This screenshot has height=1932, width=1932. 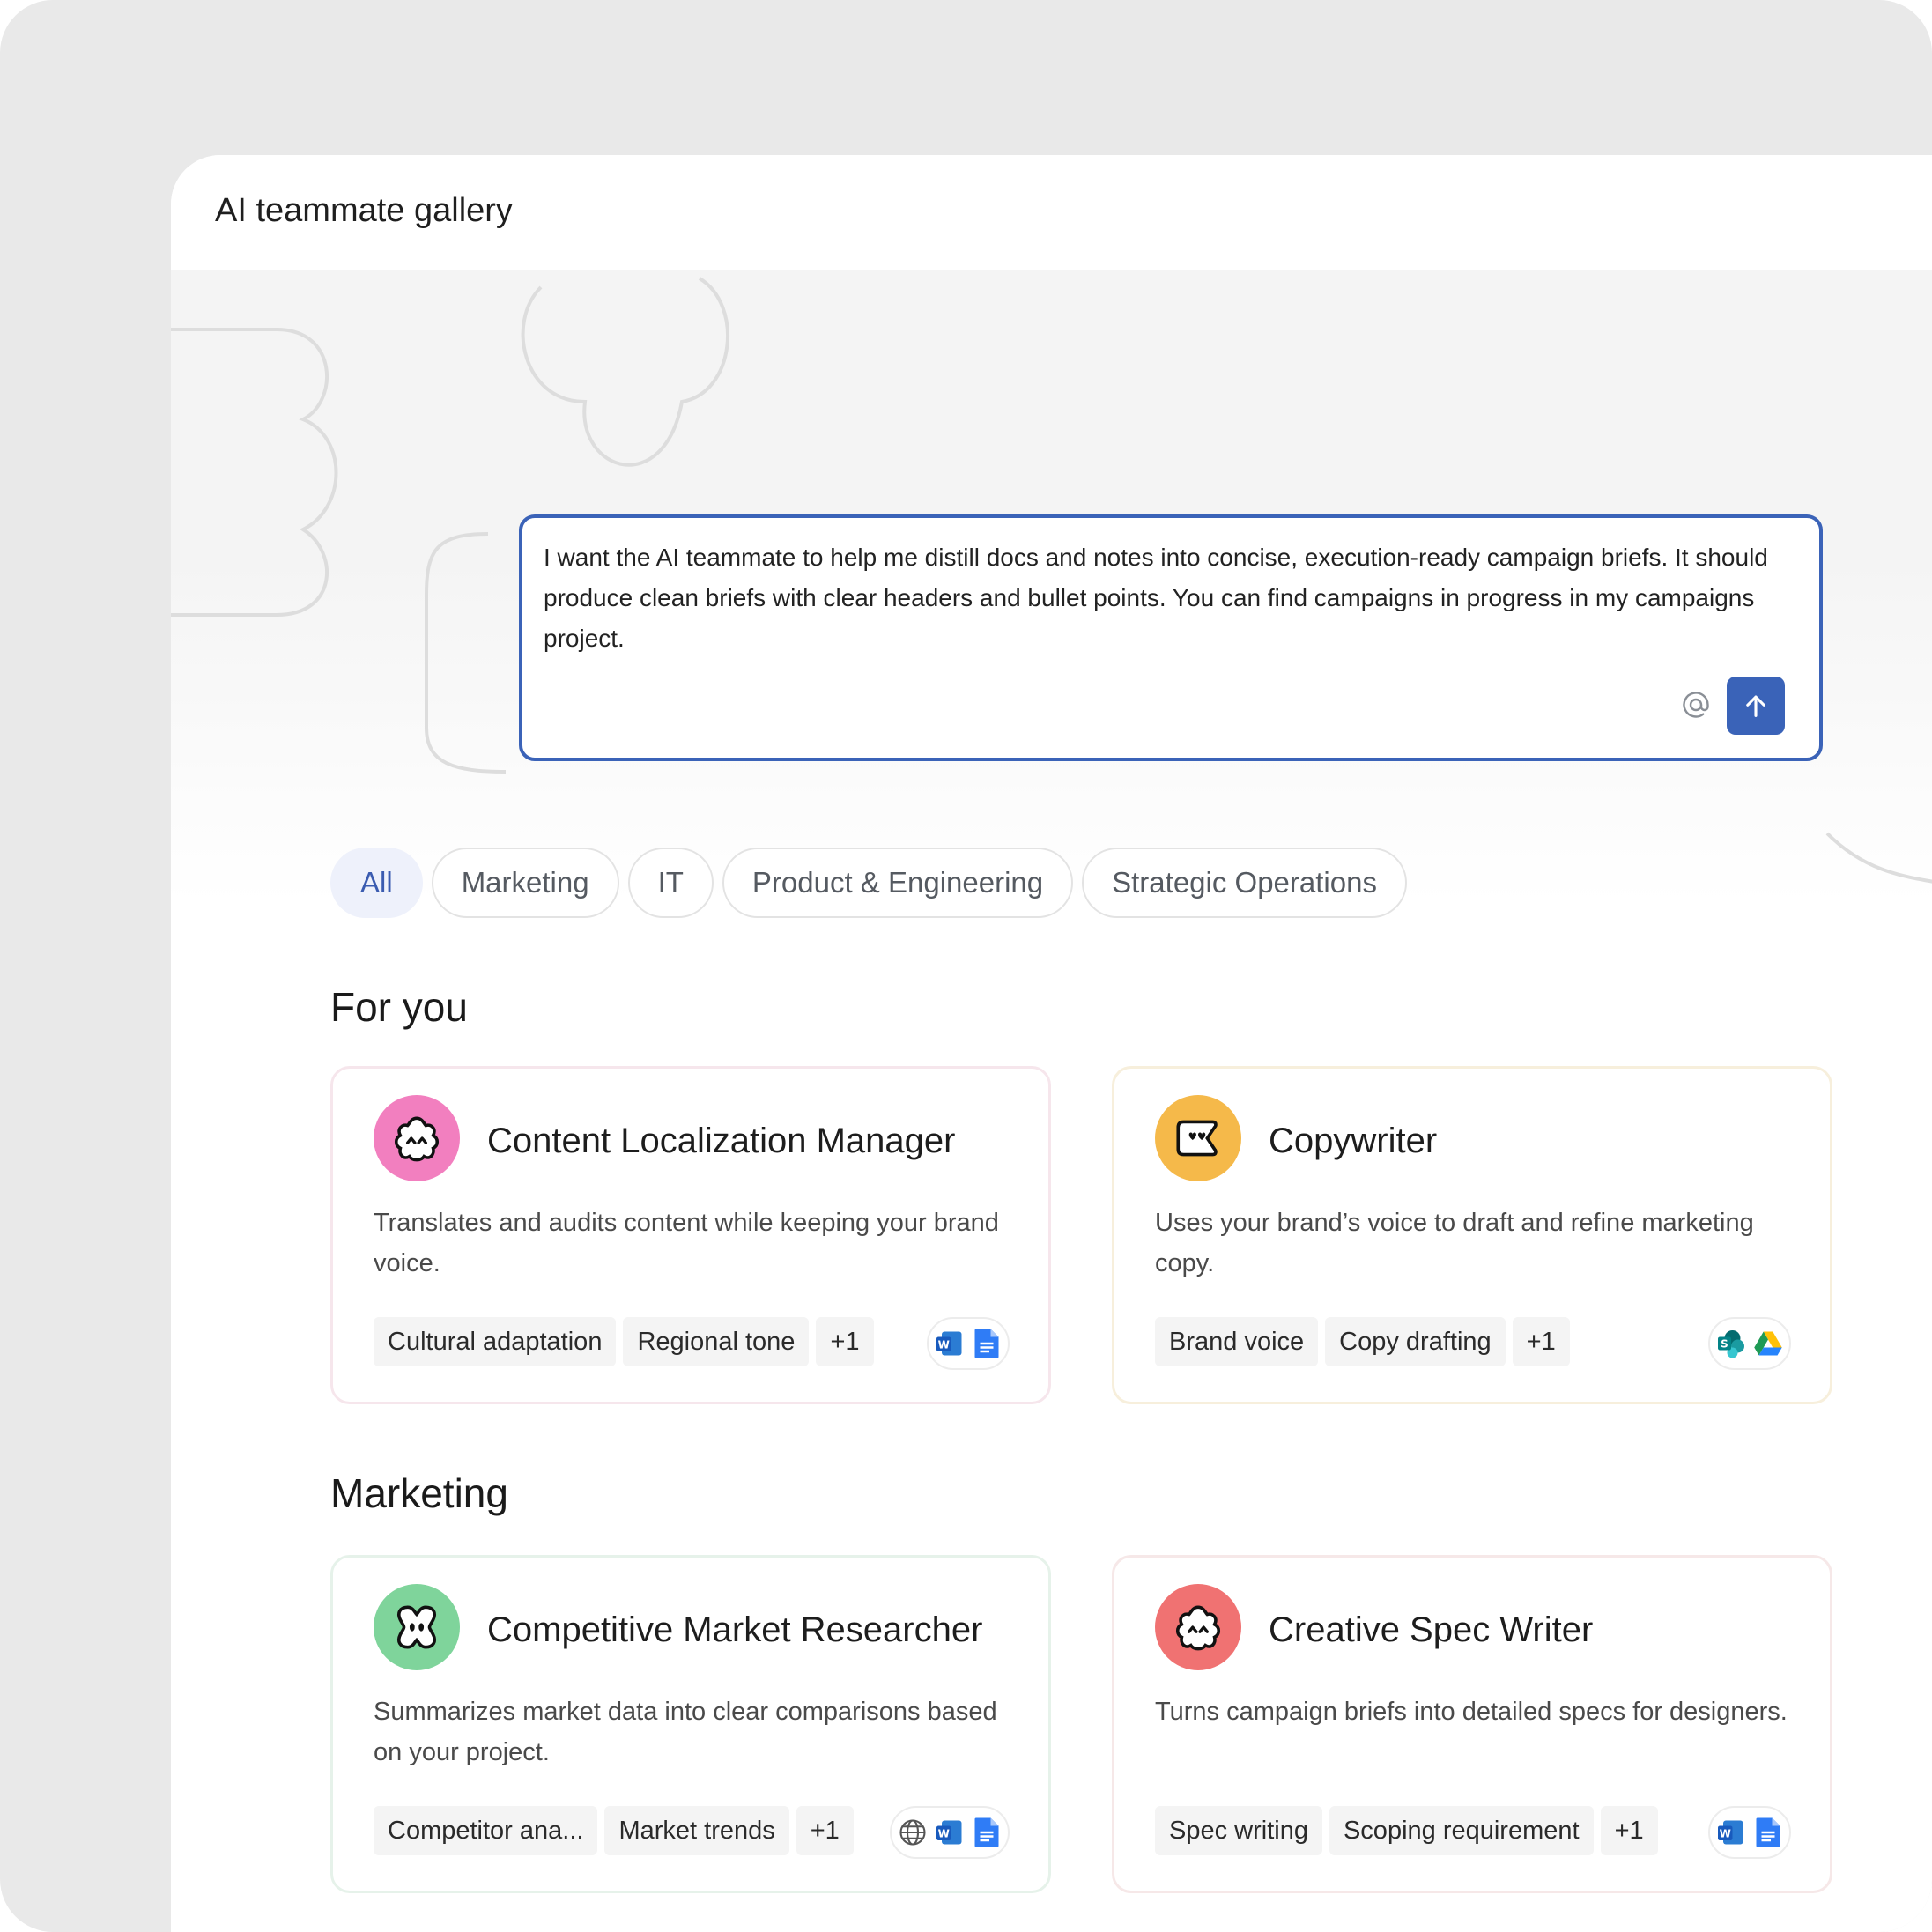 What do you see at coordinates (721, 1140) in the screenshot?
I see `card-title: Content Localization Manager` at bounding box center [721, 1140].